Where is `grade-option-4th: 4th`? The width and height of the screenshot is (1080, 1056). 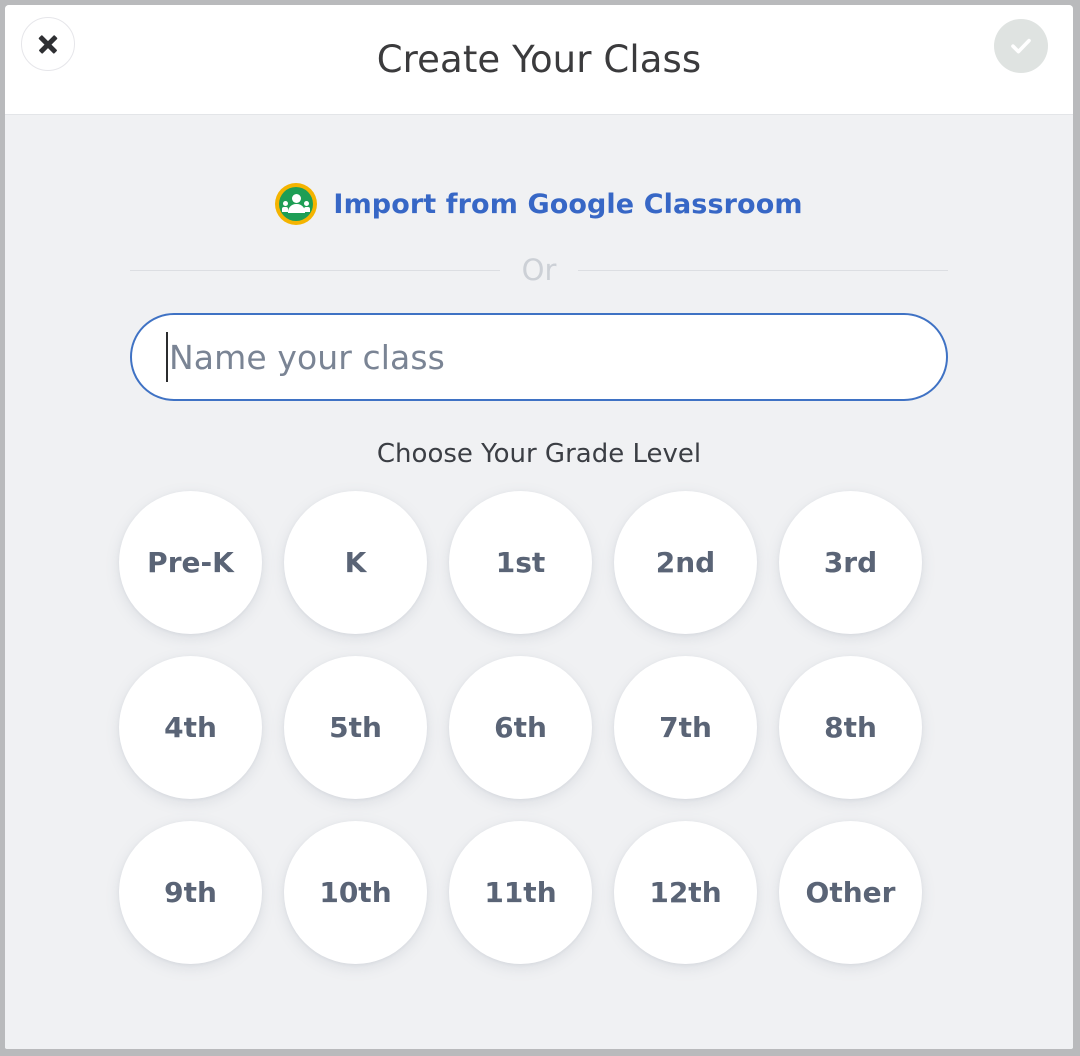
grade-option-4th: 4th is located at coordinates (190, 727).